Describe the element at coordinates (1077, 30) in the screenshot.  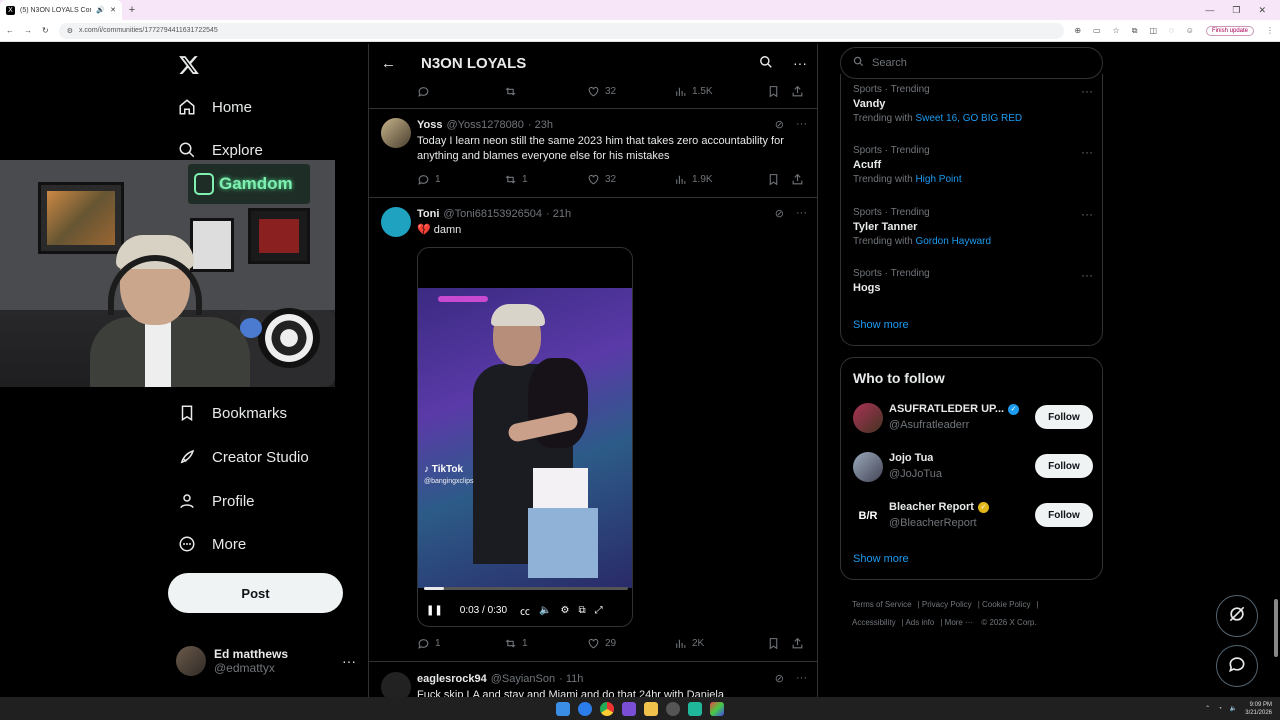
I see `zoom-icon: ⊕` at that location.